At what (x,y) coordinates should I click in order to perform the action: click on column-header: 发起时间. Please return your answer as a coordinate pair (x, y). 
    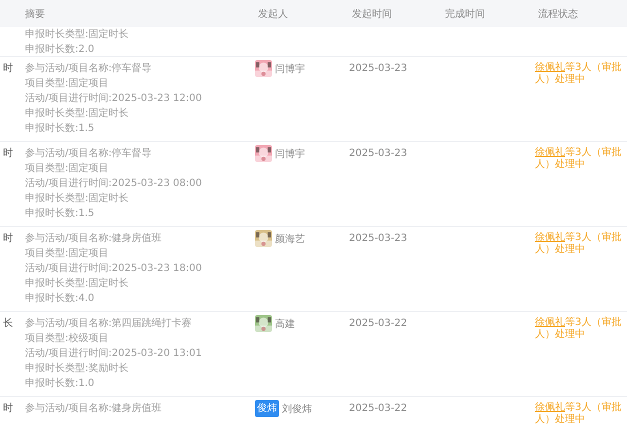
    Looking at the image, I should click on (372, 14).